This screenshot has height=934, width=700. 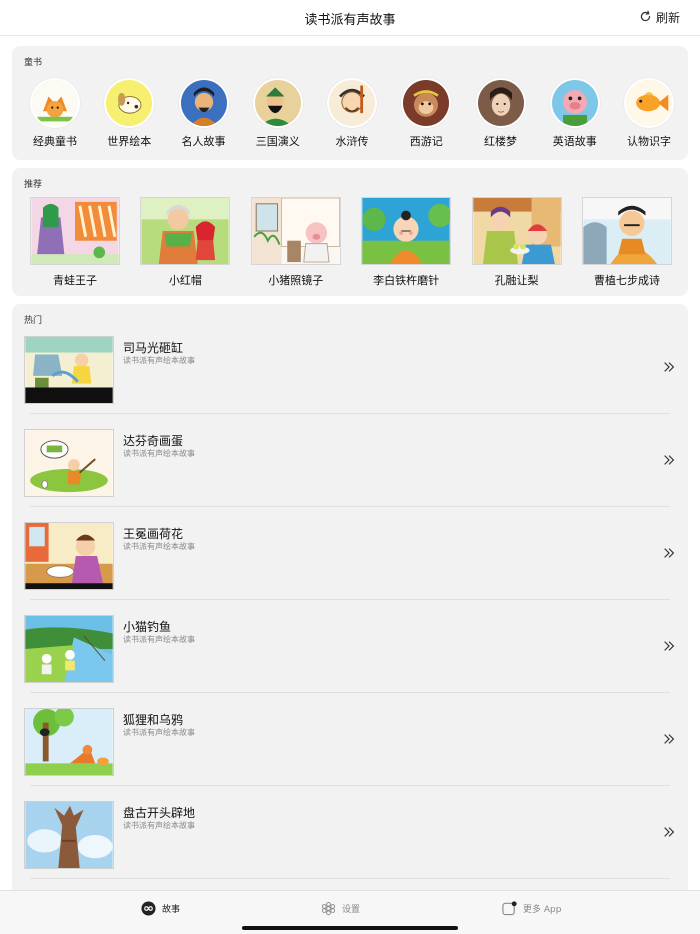 What do you see at coordinates (500, 103) in the screenshot?
I see `lady-portrait-icon` at bounding box center [500, 103].